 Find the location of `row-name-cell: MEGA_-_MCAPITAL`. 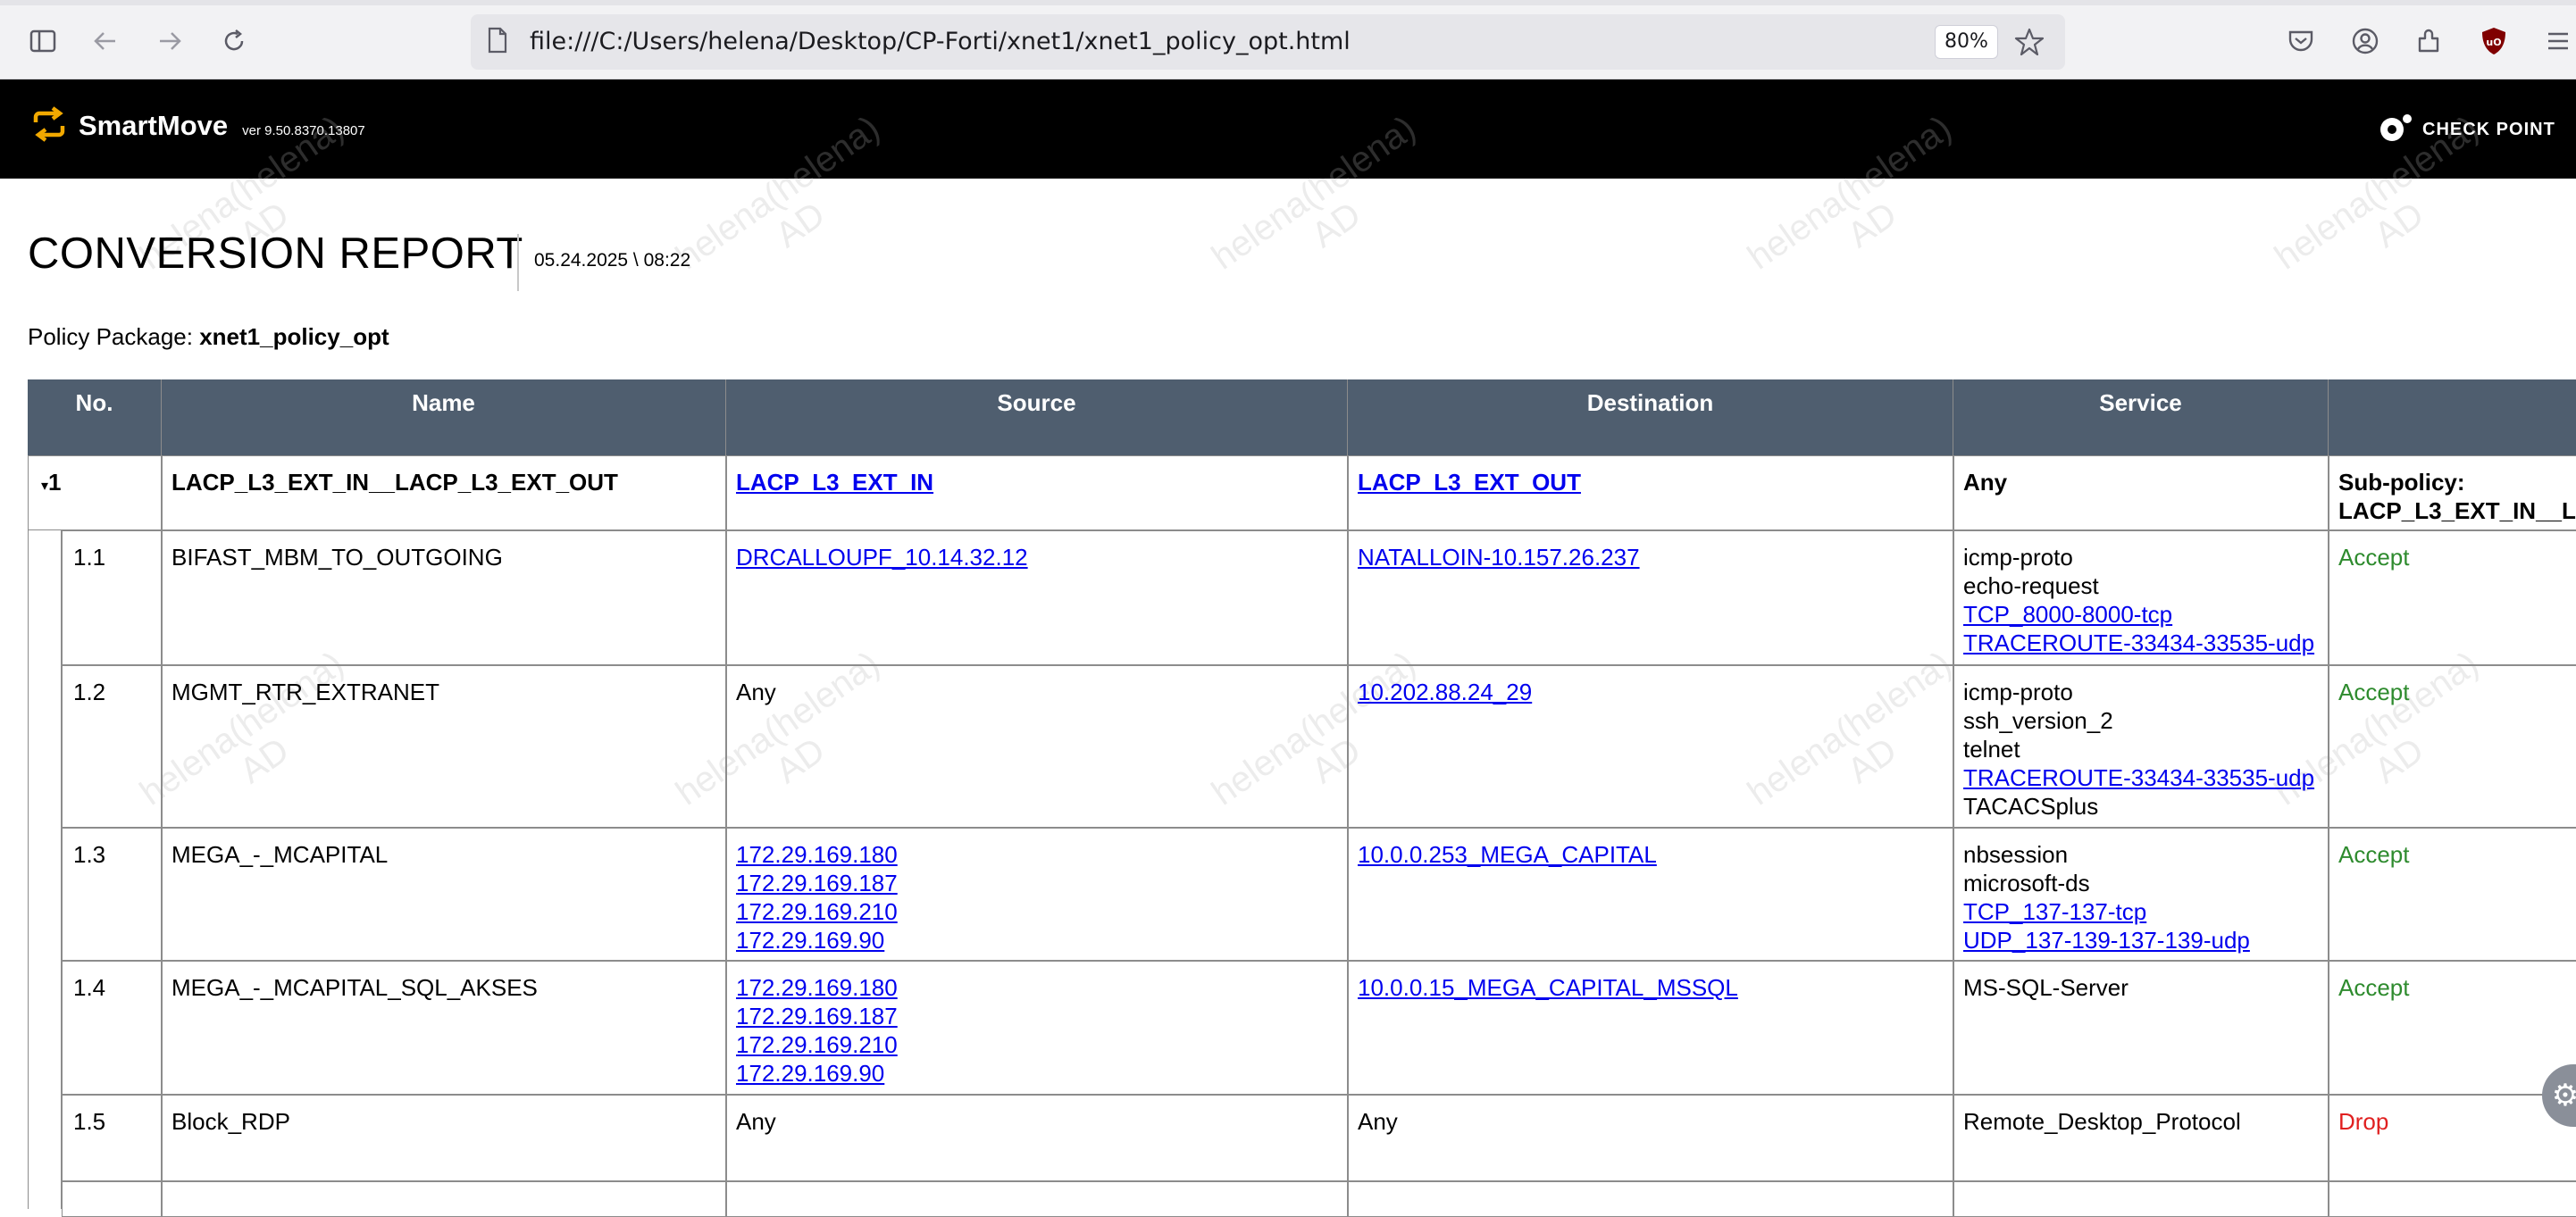

row-name-cell: MEGA_-_MCAPITAL is located at coordinates (444, 894).